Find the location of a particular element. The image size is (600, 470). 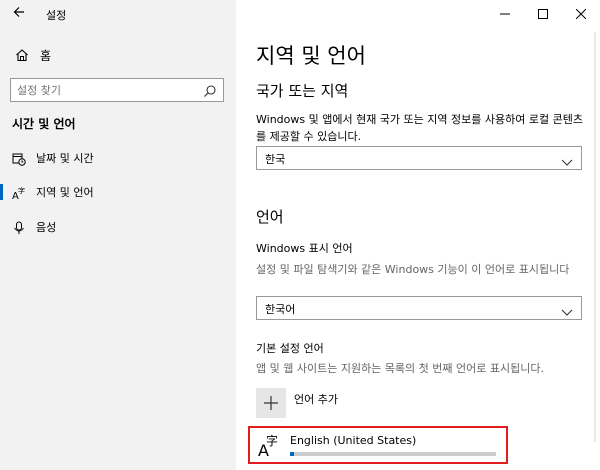

region-heading: 국가 또는 지역 is located at coordinates (302, 91).